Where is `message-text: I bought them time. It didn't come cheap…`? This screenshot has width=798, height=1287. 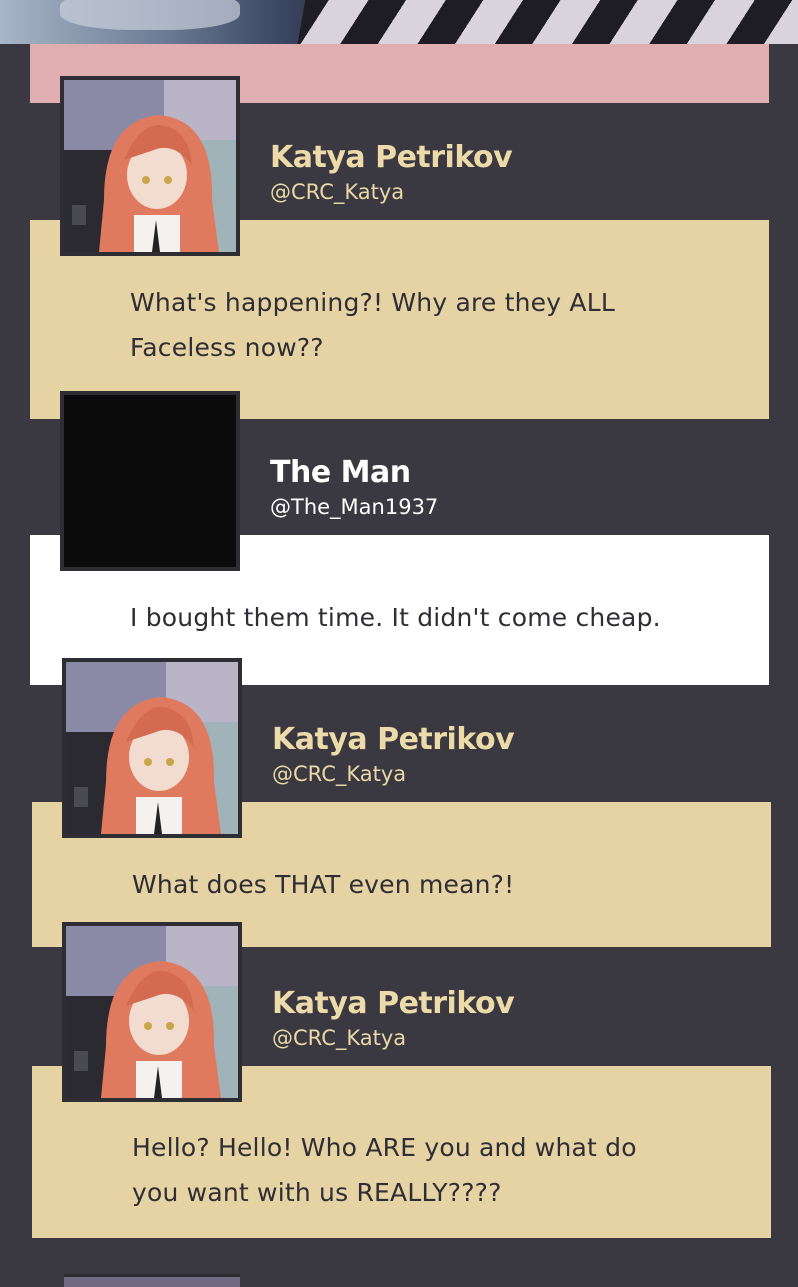 message-text: I bought them time. It didn't come cheap… is located at coordinates (395, 617).